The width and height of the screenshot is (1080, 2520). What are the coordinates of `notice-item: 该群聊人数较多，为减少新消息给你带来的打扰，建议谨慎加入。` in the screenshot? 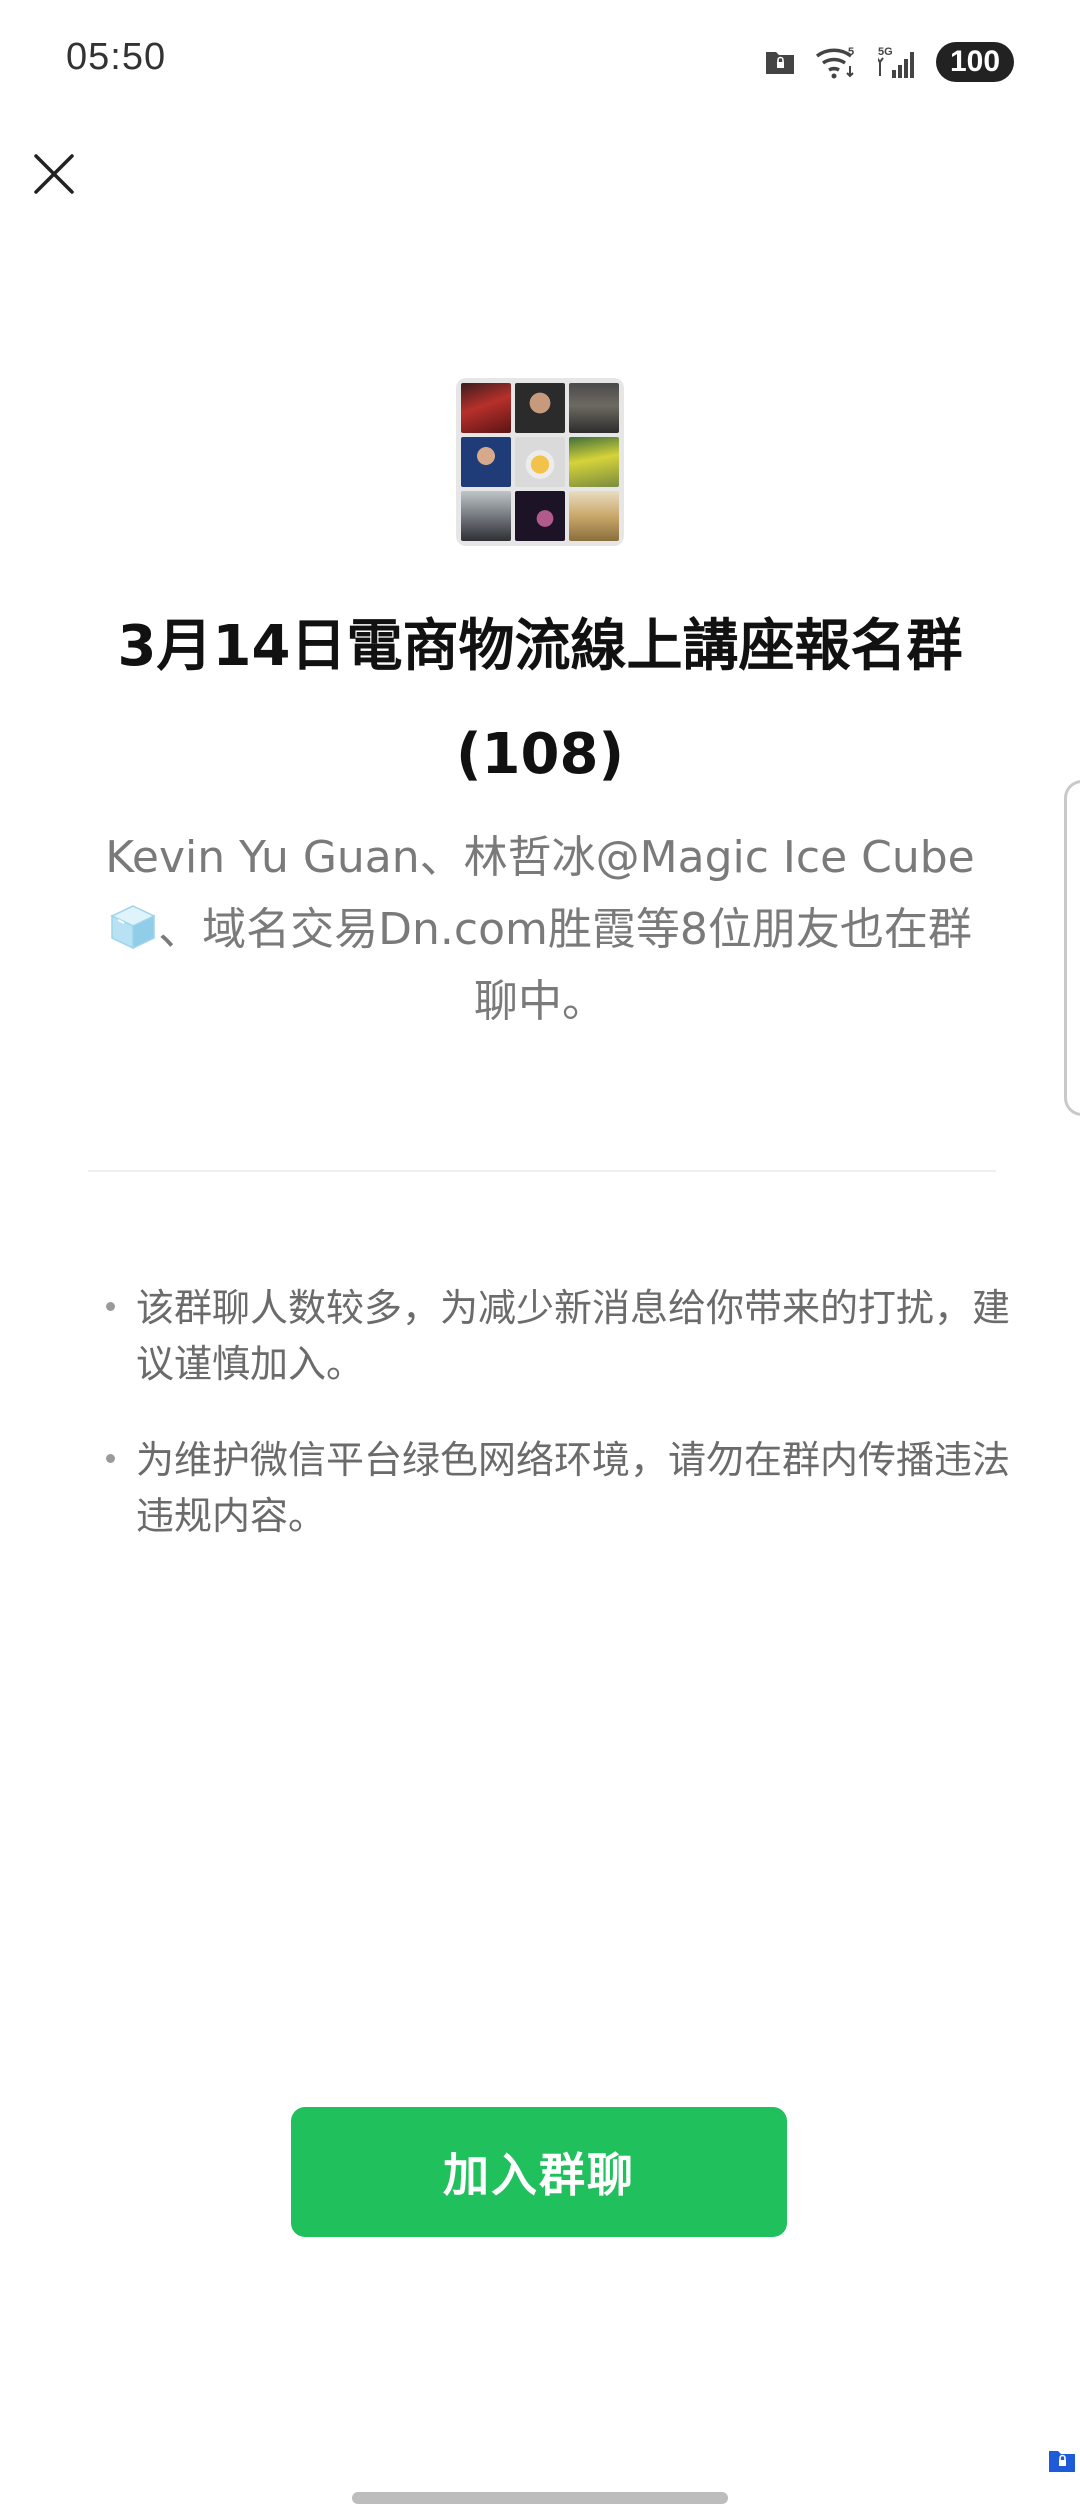 It's located at (561, 1336).